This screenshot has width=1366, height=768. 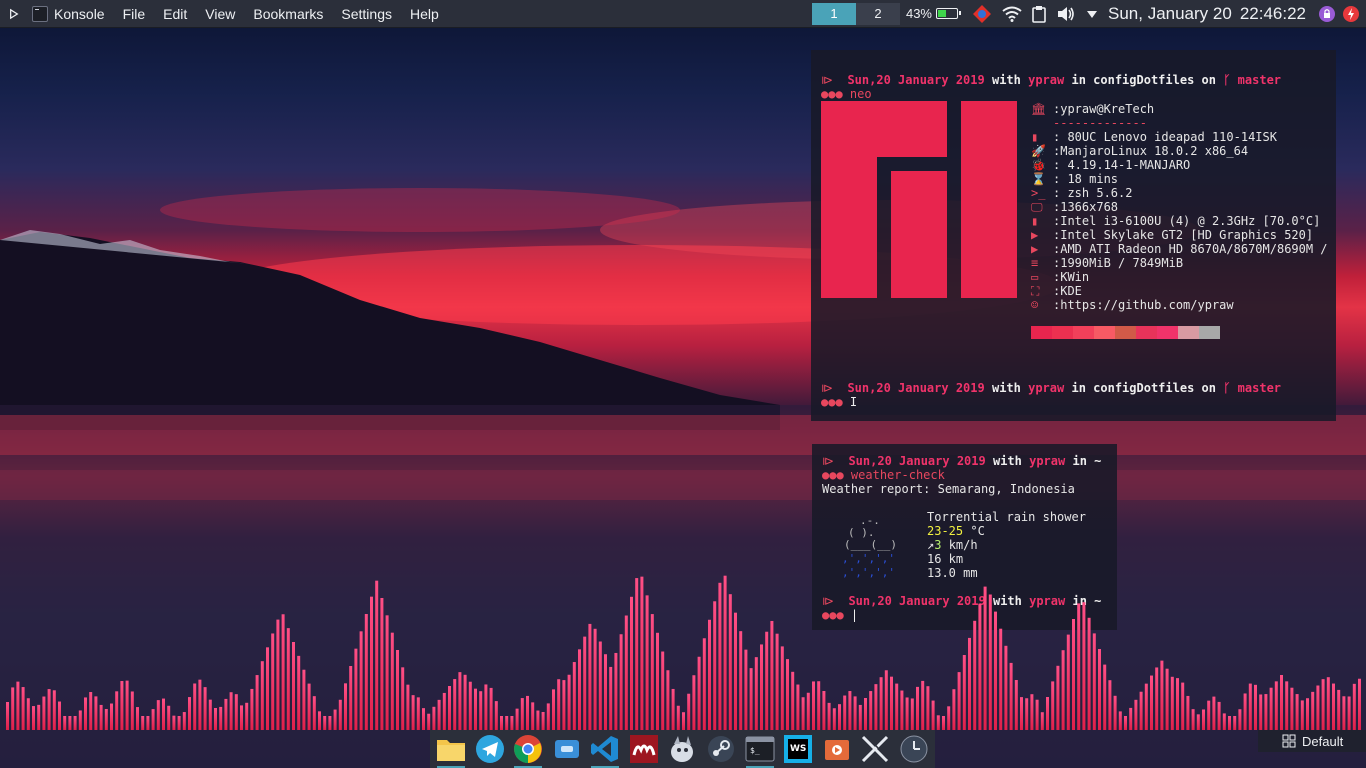 I want to click on info-value: :Intel i3-6100U (4) @ 2.3GHz [70.0°C], so click(x=1187, y=221).